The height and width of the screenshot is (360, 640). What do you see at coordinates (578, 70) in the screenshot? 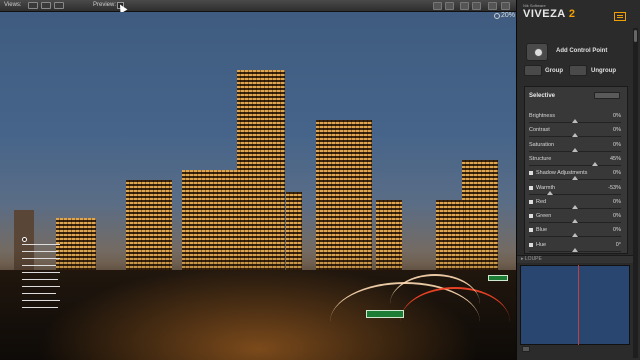
I see `ungroup-icon` at bounding box center [578, 70].